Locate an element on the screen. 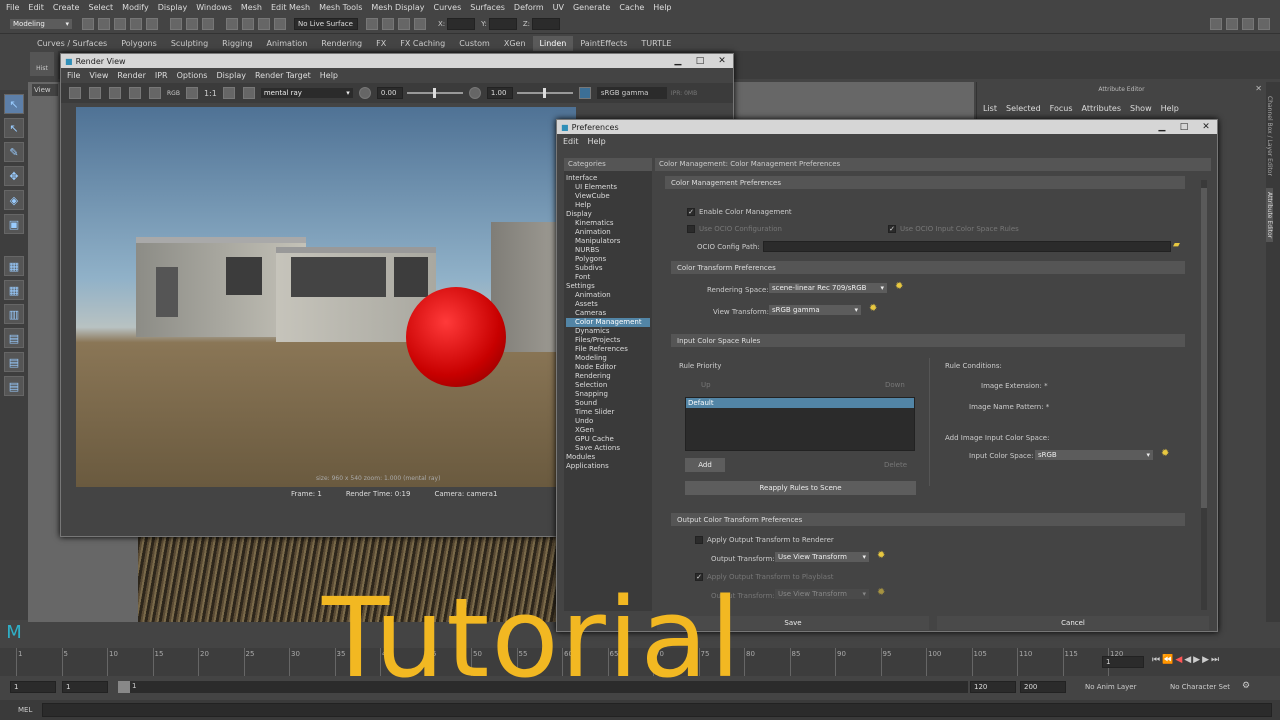  shelf-tab-xgen: XGen is located at coordinates (515, 43).